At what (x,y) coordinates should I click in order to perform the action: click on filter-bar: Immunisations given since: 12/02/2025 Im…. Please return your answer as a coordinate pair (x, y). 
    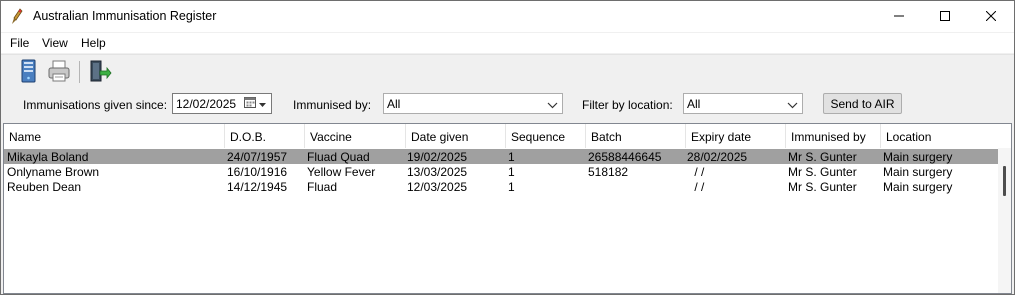
    Looking at the image, I should click on (507, 106).